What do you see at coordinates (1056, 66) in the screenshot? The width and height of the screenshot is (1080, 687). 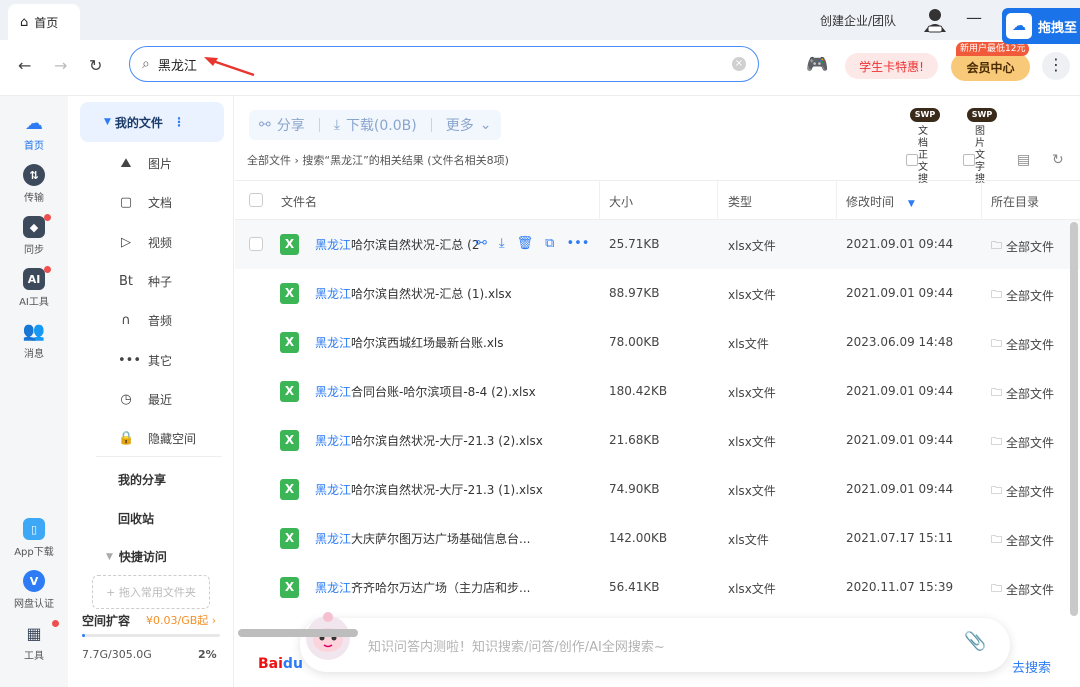 I see `more-menu-button: ⋮` at bounding box center [1056, 66].